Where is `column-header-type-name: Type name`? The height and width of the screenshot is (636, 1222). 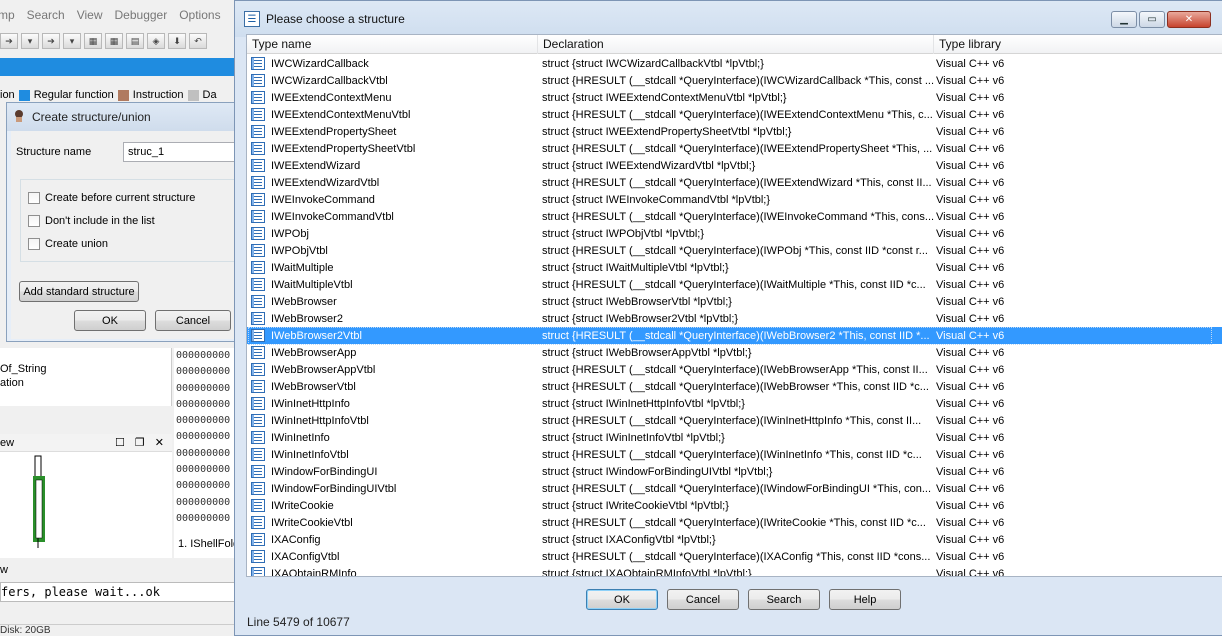 column-header-type-name: Type name is located at coordinates (392, 44).